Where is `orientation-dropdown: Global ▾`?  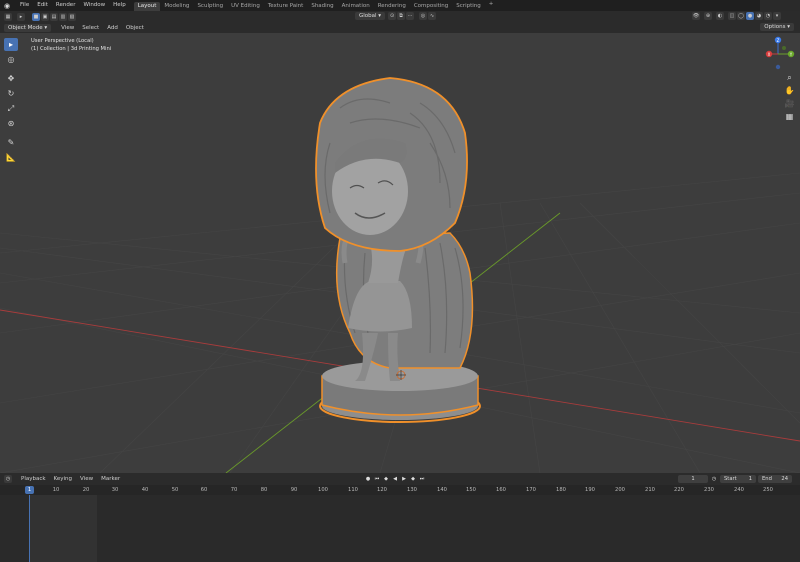
orientation-dropdown: Global ▾ is located at coordinates (370, 16).